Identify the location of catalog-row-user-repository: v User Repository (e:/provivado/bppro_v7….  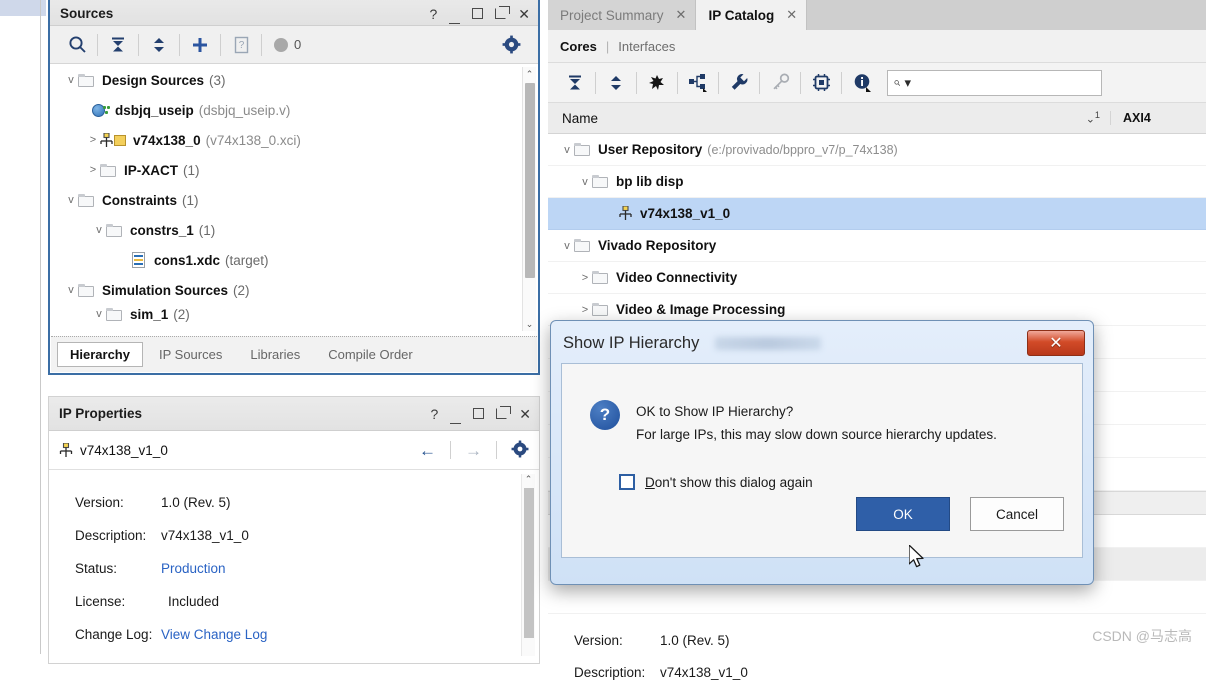
(877, 150).